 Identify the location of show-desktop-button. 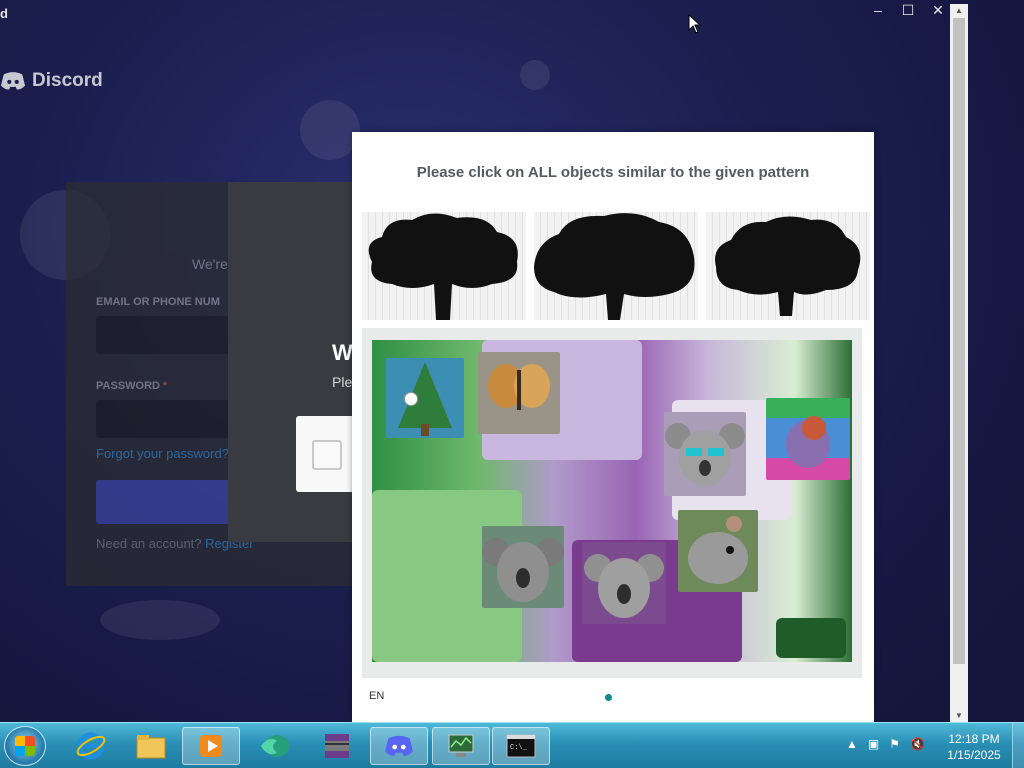
(1018, 745).